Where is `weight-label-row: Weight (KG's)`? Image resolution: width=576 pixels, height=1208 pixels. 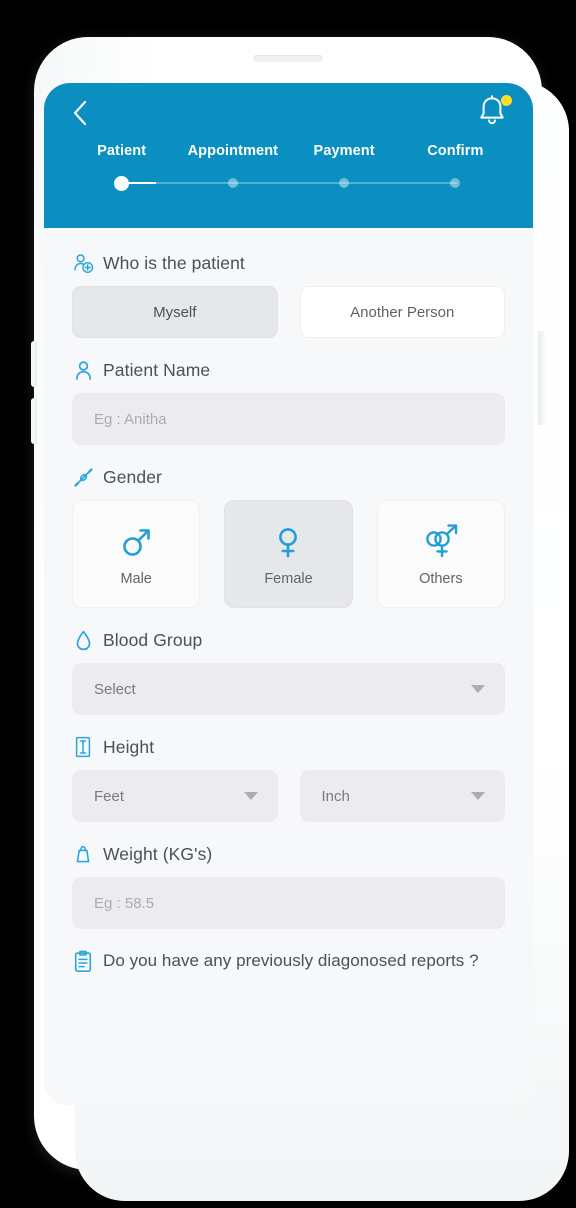 weight-label-row: Weight (KG's) is located at coordinates (288, 854).